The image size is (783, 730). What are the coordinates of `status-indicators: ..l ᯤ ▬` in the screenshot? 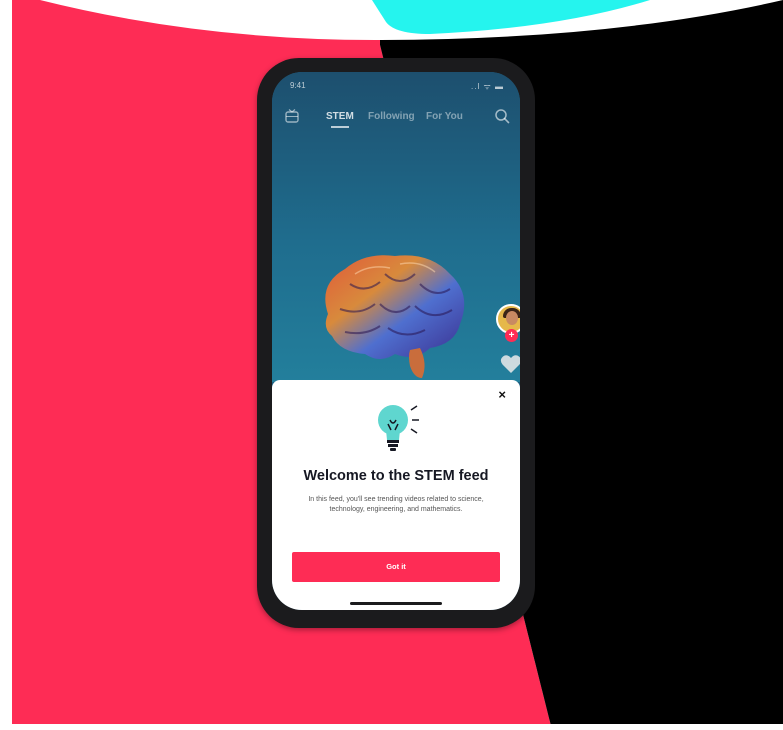 It's located at (487, 86).